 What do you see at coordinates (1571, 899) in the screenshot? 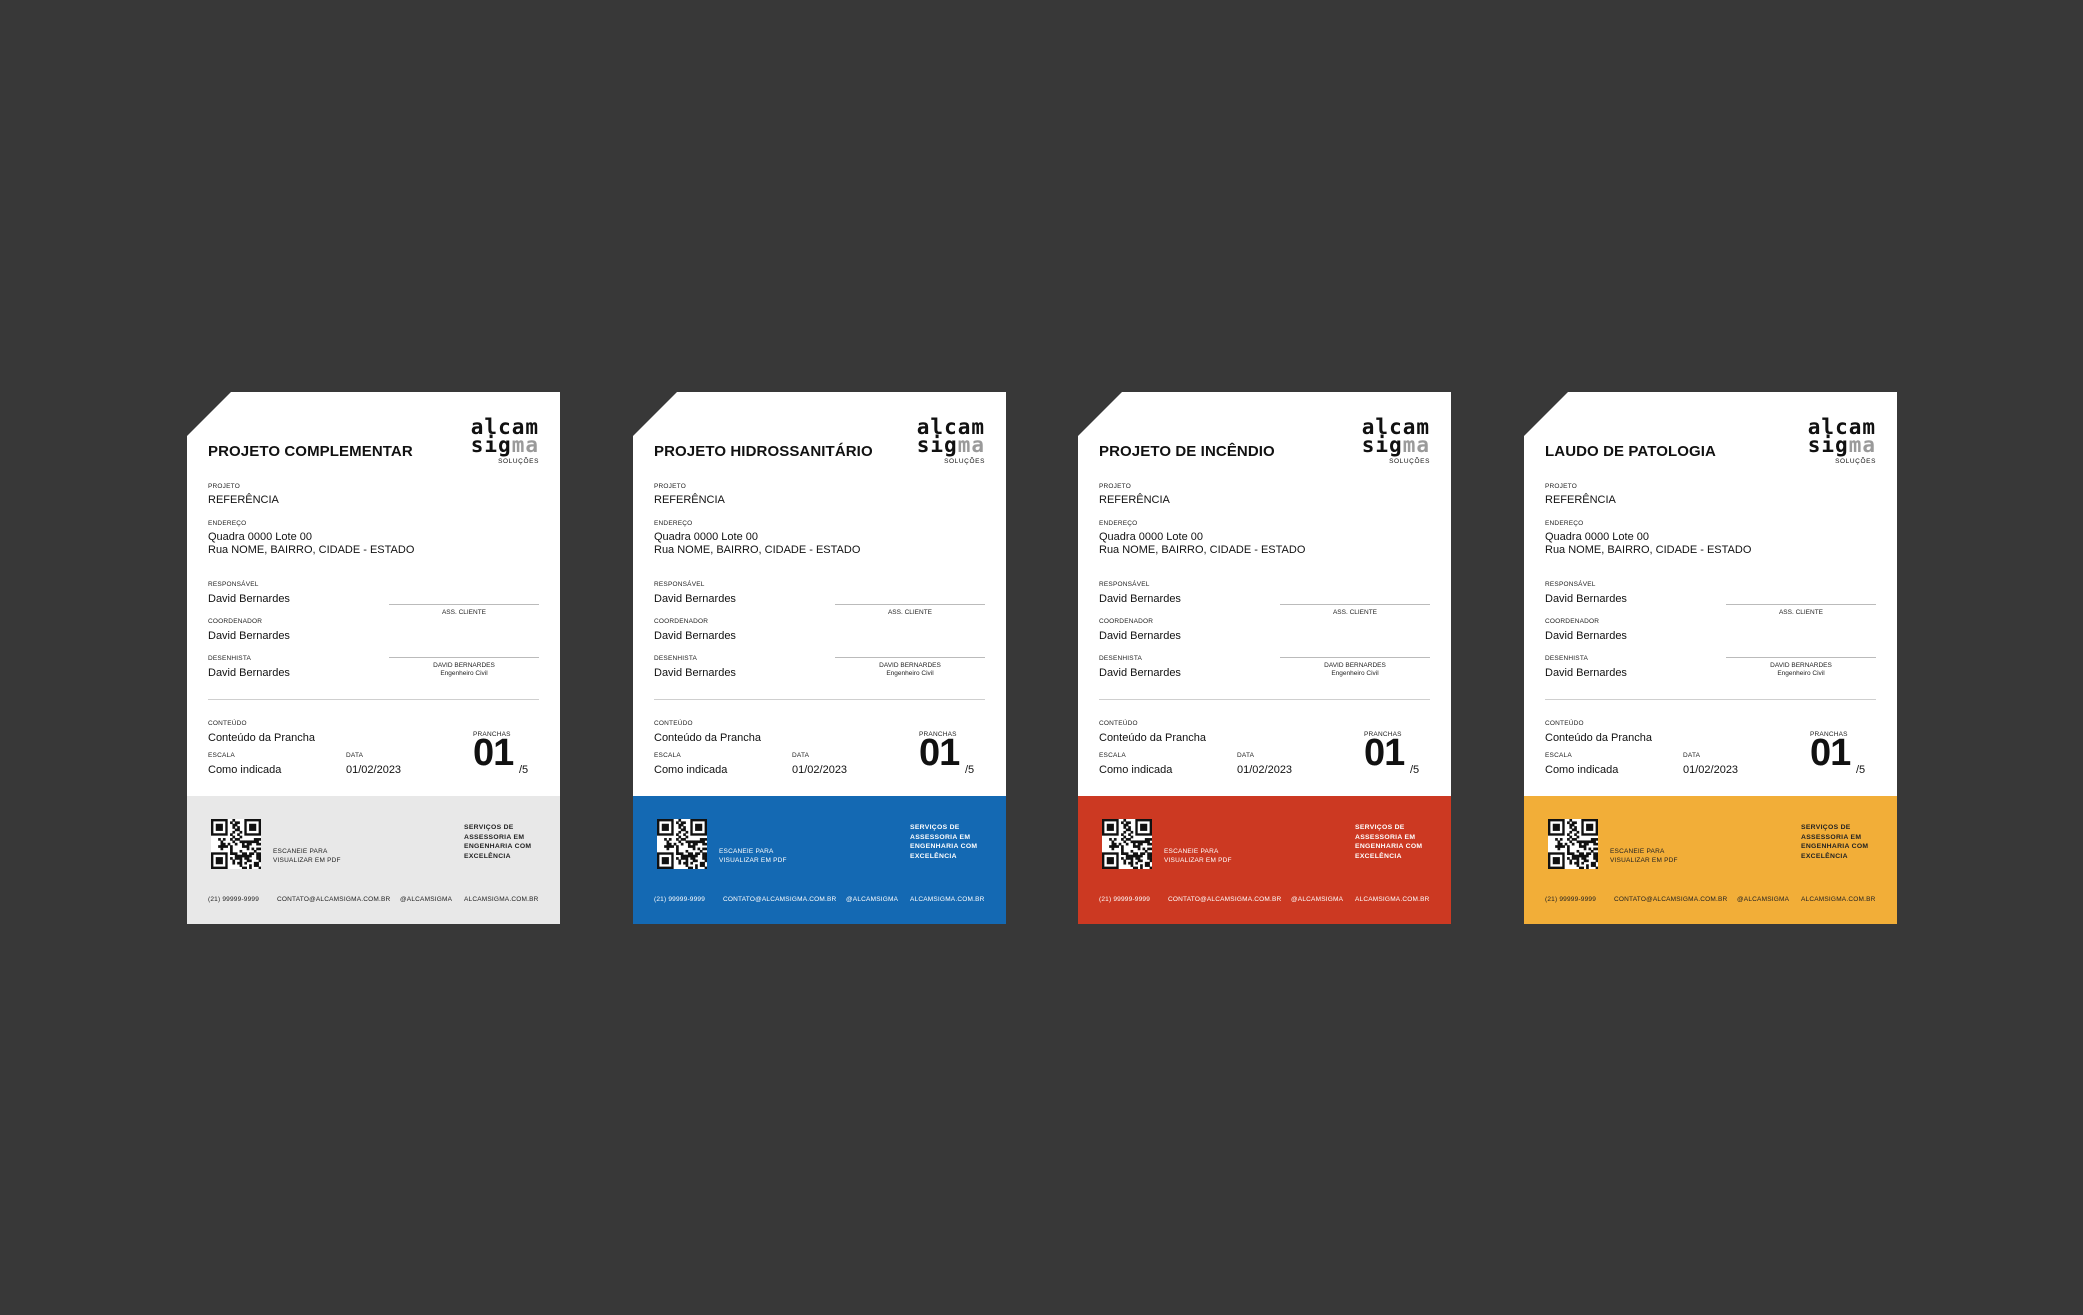
I see `contact-phone: (21) 99999-9999` at bounding box center [1571, 899].